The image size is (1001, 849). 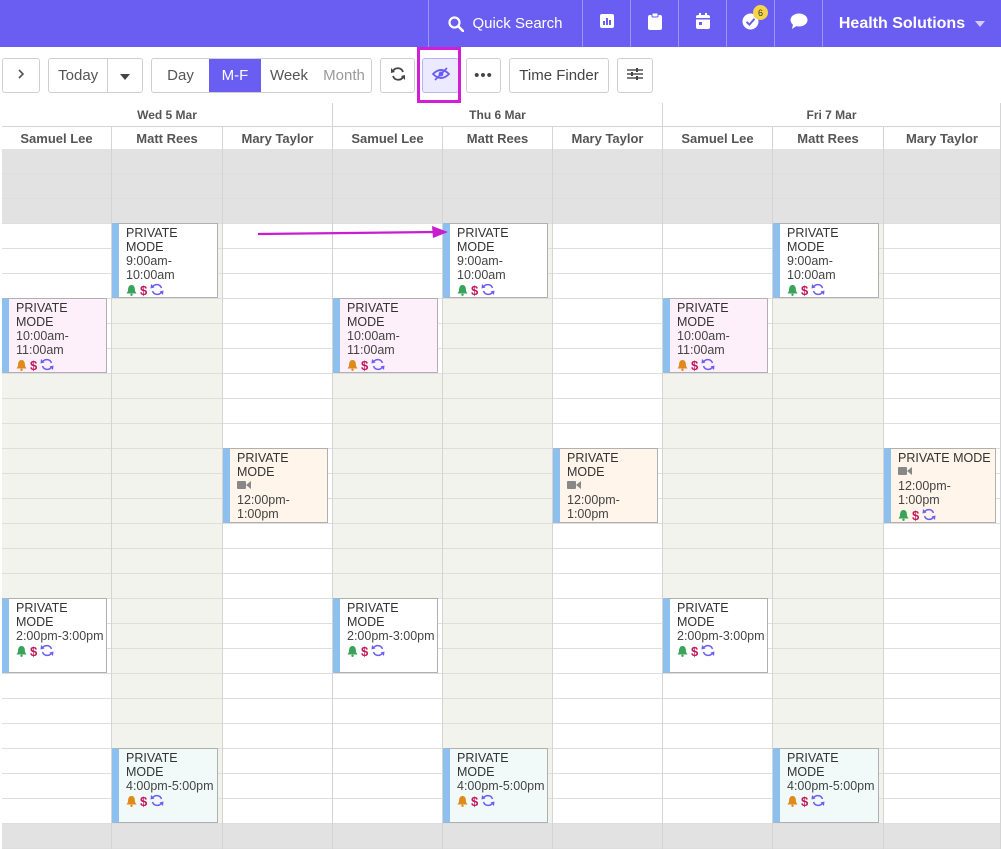 What do you see at coordinates (180, 75) in the screenshot?
I see `view-day-button: Day` at bounding box center [180, 75].